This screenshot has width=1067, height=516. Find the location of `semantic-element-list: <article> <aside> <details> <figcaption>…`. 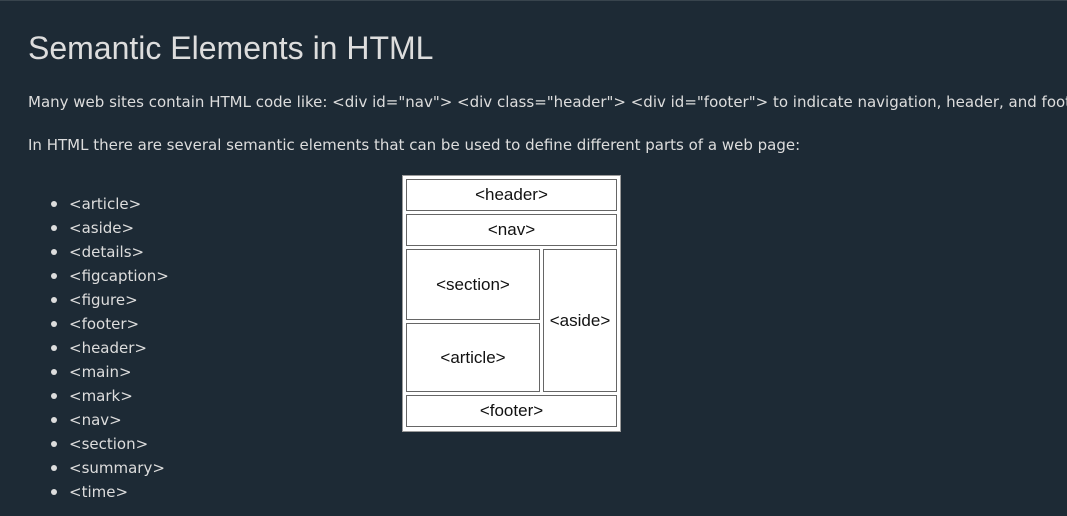

semantic-element-list: <article> <aside> <details> <figcaption>… is located at coordinates (98, 348).